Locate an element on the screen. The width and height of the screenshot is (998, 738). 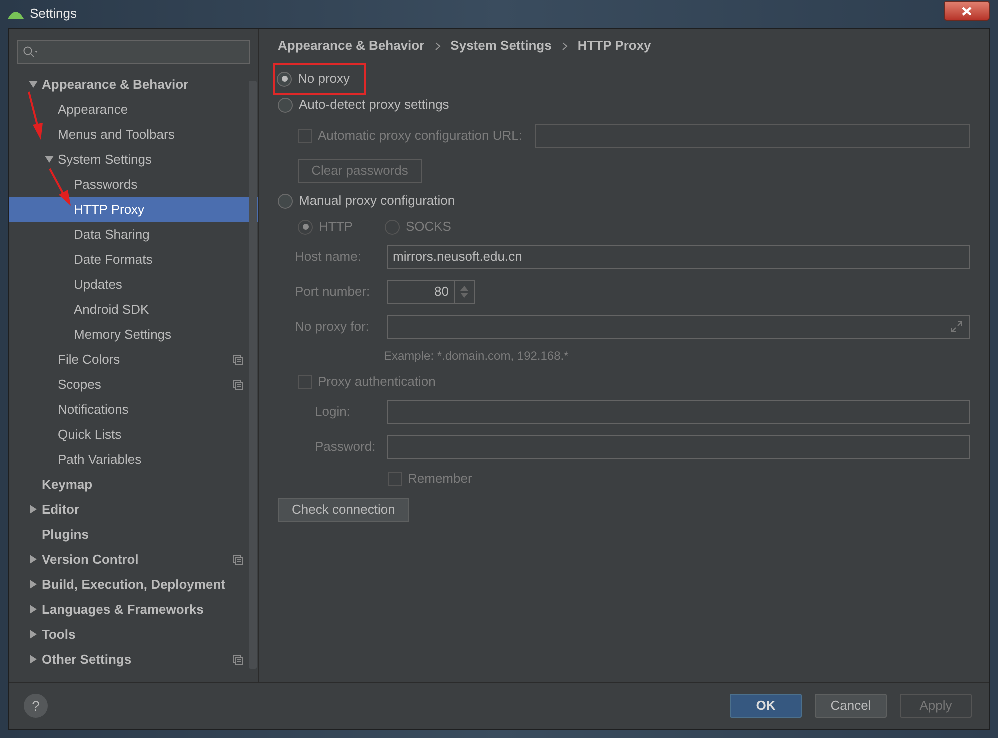
radio-label: Manual proxy configuration is located at coordinates (377, 201).